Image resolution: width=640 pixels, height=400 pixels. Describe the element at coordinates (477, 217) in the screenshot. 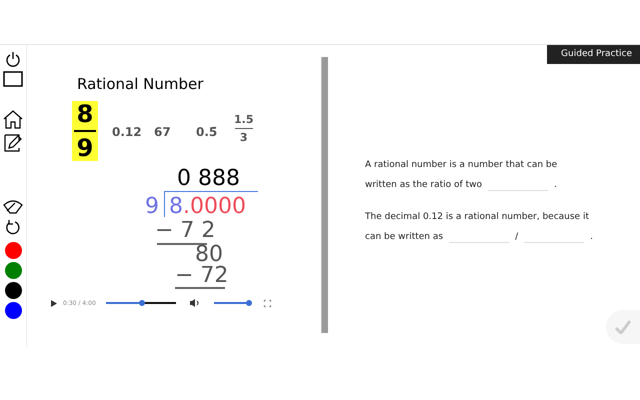

I see `question-text: The decimal 0.12 is a rational number, because it` at that location.